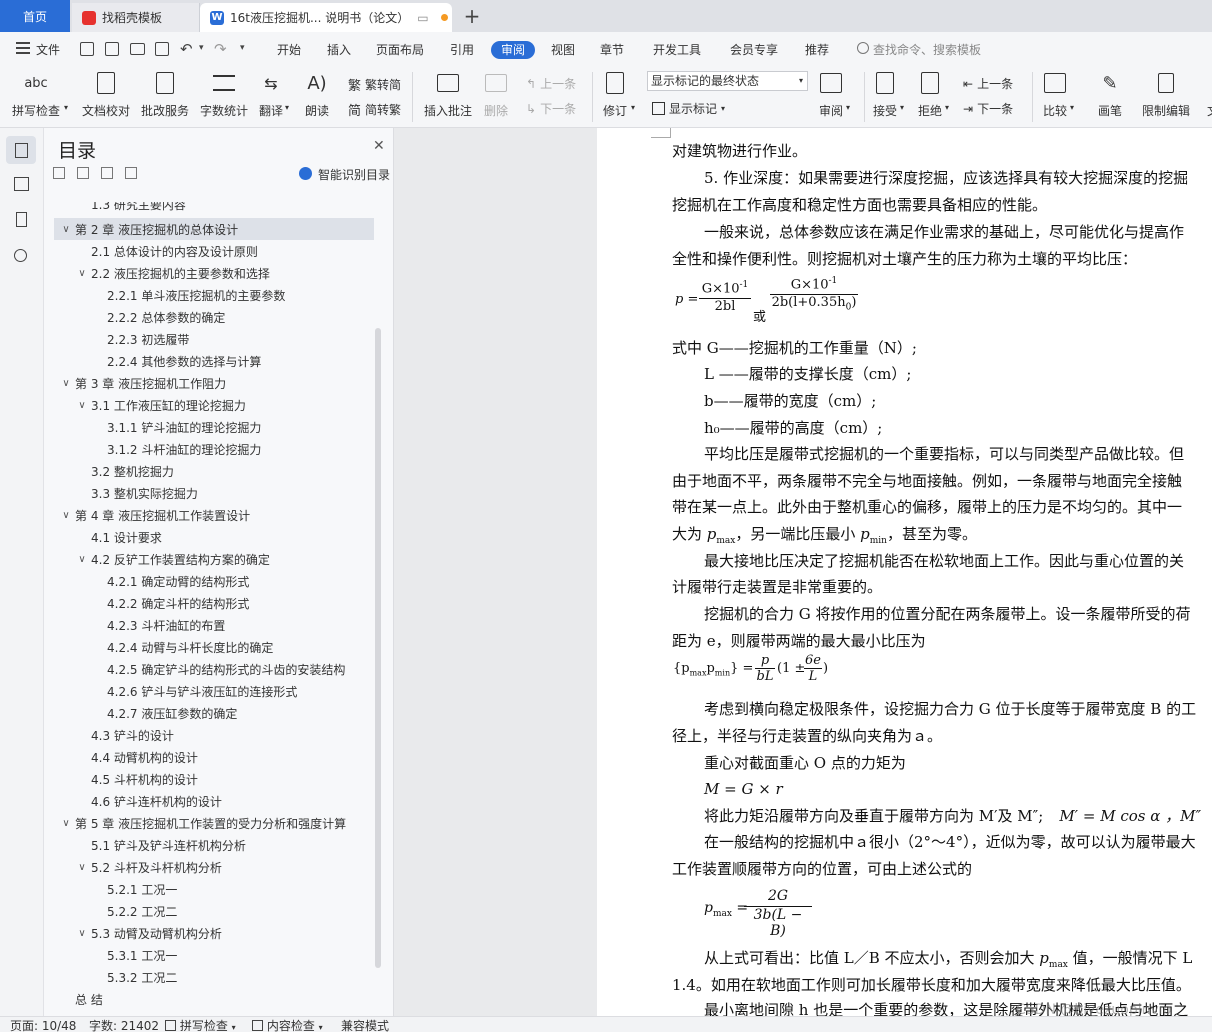 The image size is (1212, 1032). I want to click on simp-to-trad-button: 简 简转繁, so click(374, 109).